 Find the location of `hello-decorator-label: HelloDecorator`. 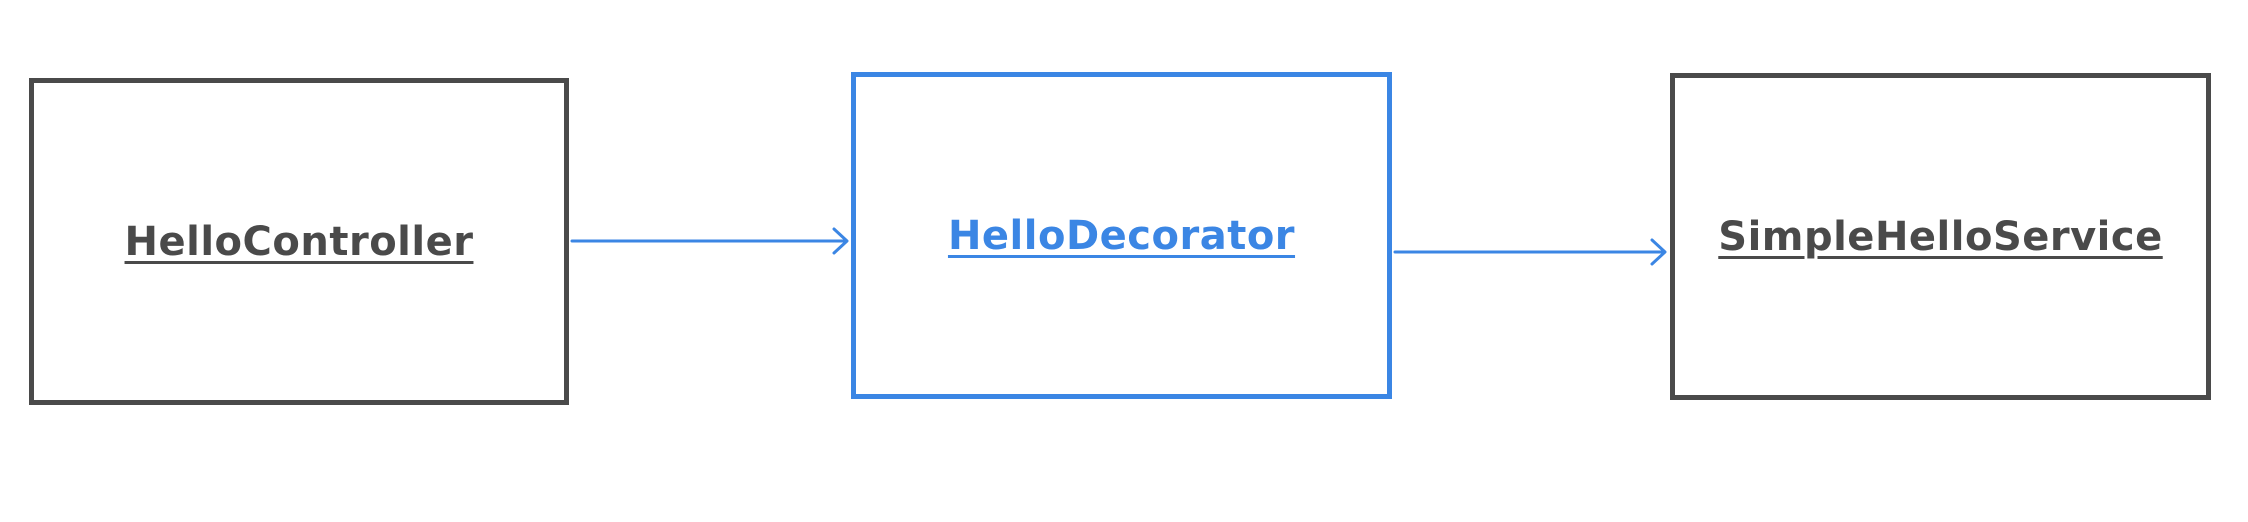

hello-decorator-label: HelloDecorator is located at coordinates (1121, 235).